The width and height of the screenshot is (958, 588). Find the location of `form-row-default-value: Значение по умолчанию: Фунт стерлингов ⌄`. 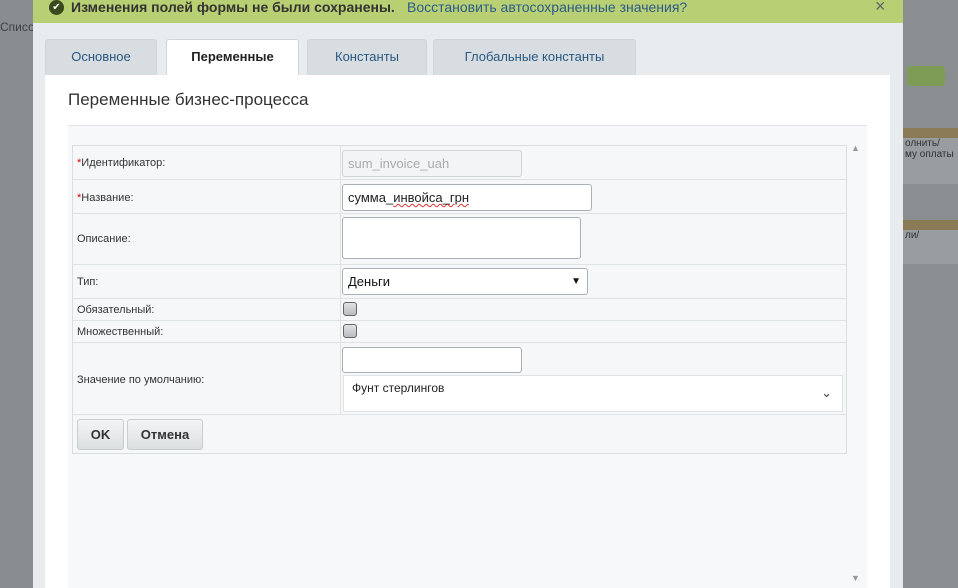

form-row-default-value: Значение по умолчанию: Фунт стерлингов ⌄ is located at coordinates (459, 379).